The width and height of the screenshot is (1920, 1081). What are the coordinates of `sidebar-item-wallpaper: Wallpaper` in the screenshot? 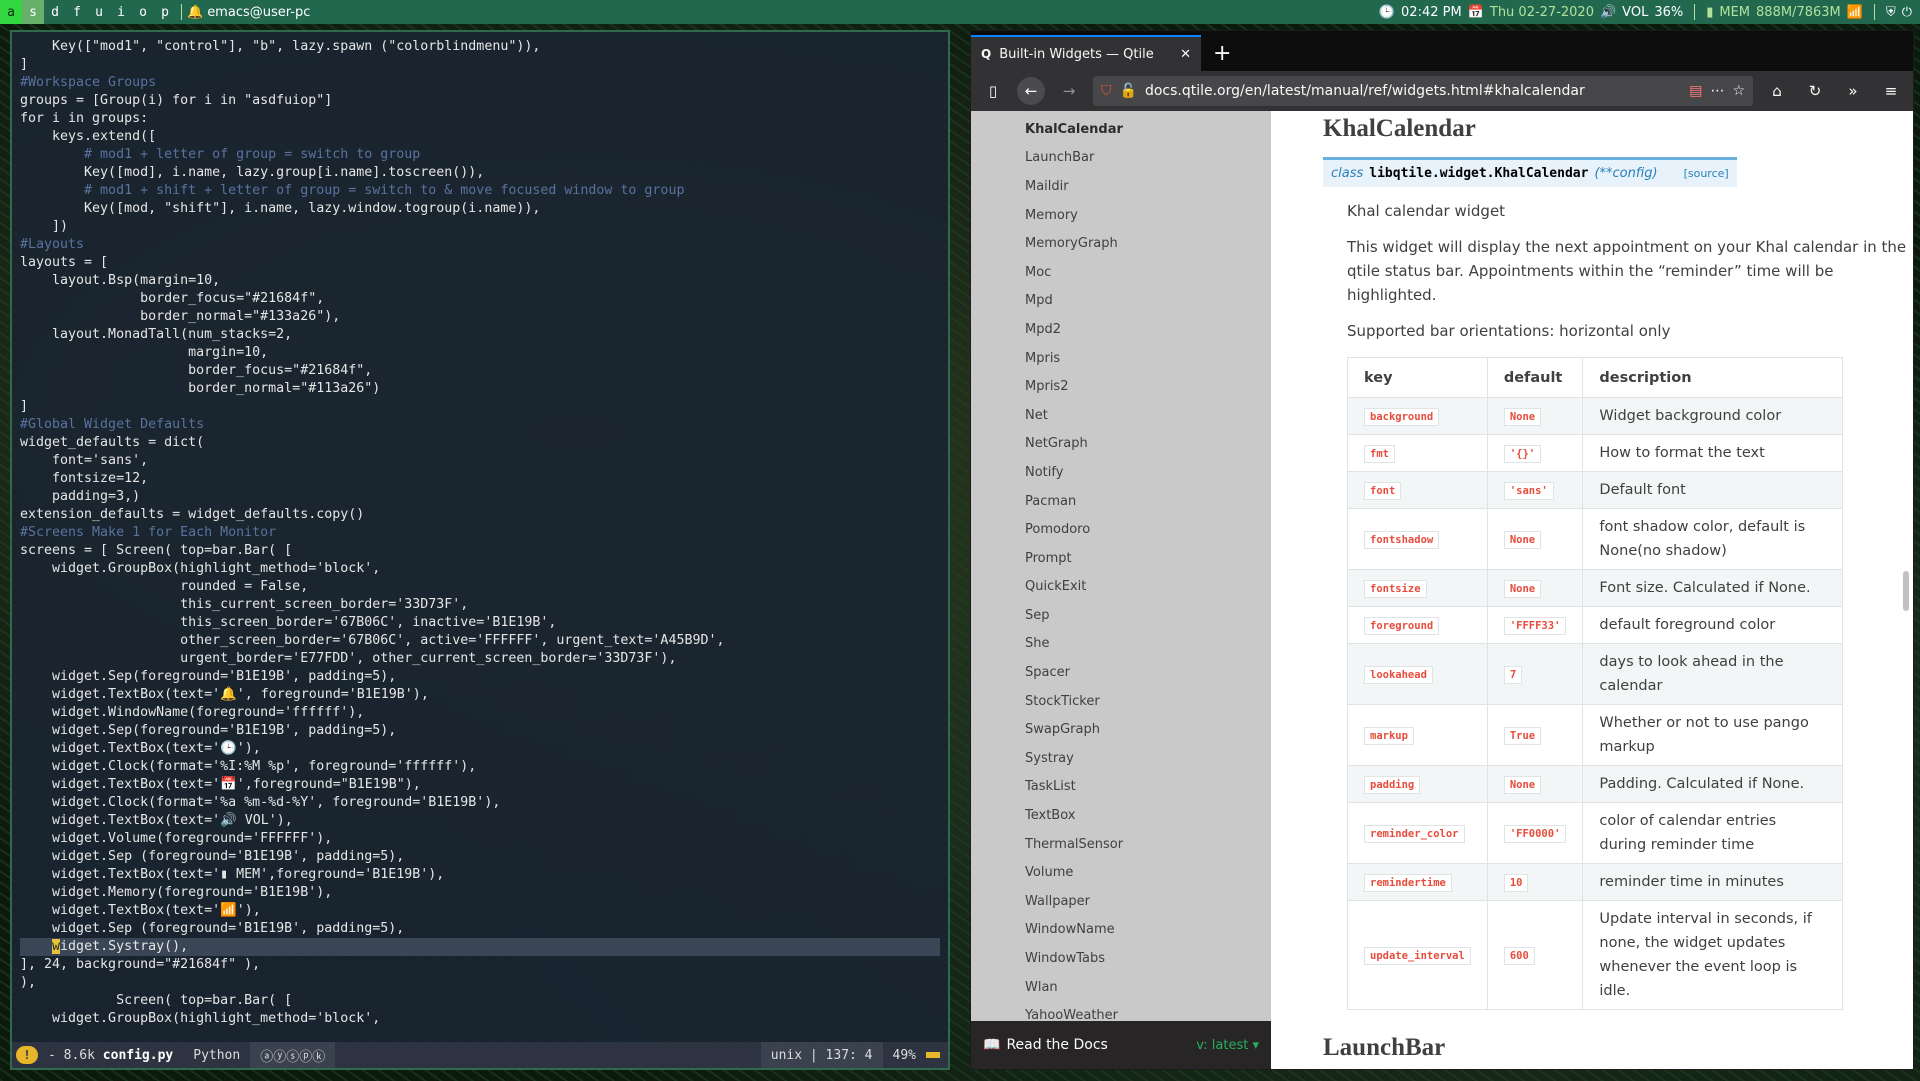 It's located at (1121, 901).